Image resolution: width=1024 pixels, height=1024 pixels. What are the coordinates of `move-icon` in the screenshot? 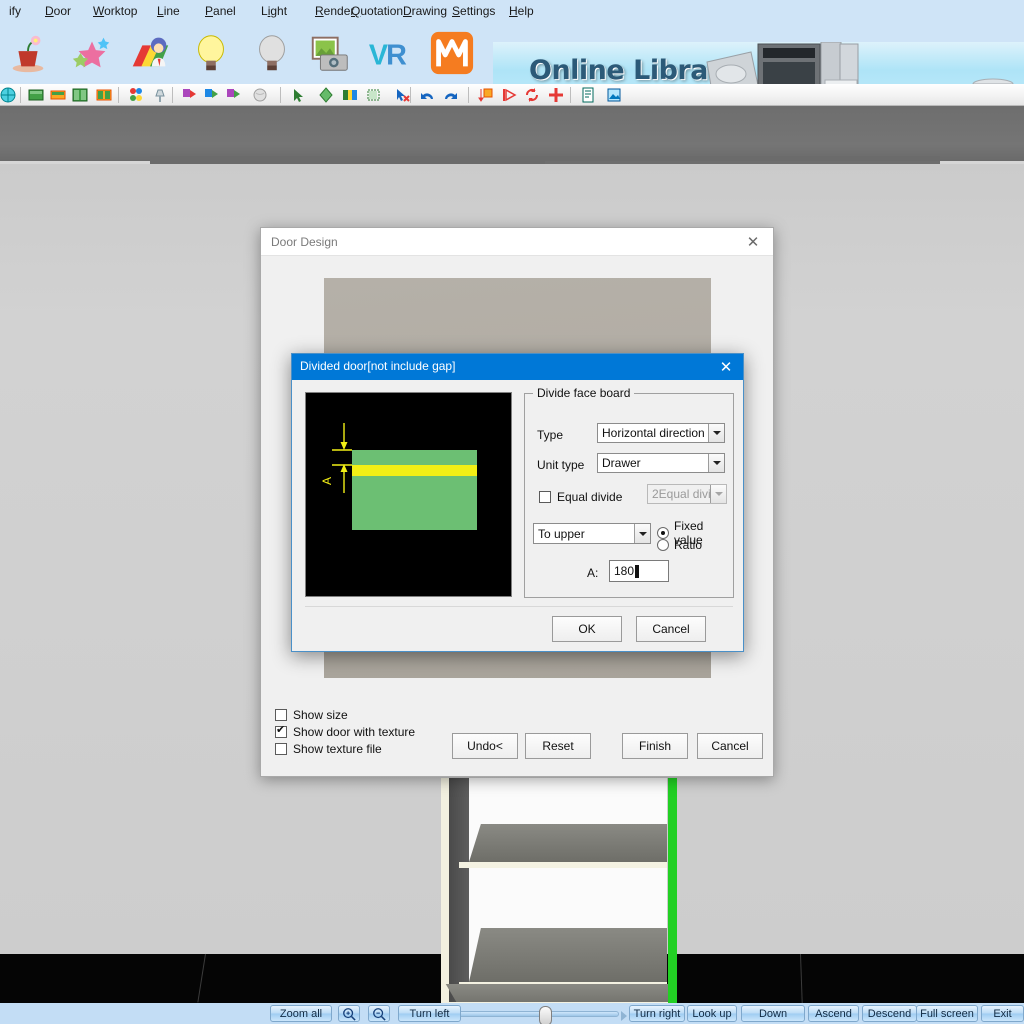 It's located at (556, 95).